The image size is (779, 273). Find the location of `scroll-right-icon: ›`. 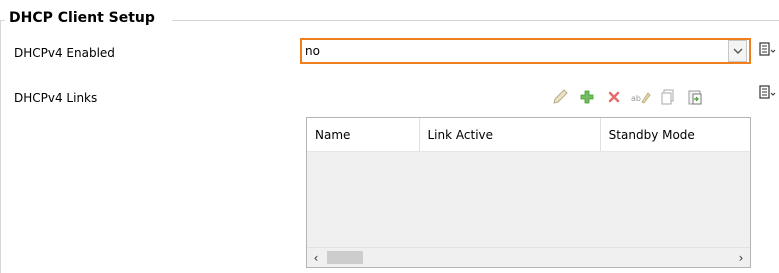

scroll-right-icon: › is located at coordinates (741, 257).